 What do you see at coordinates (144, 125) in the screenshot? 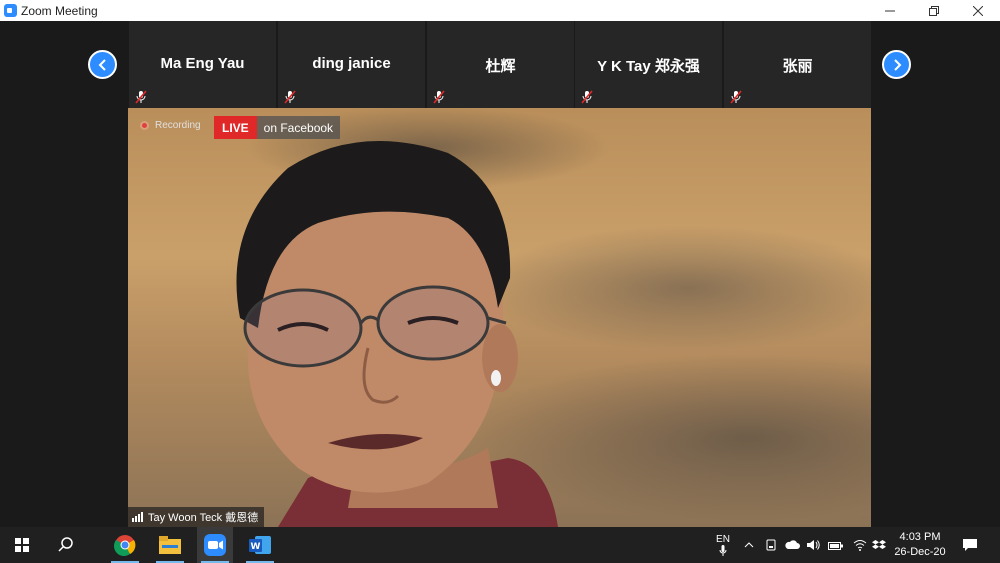
I see `recording-dot-icon` at bounding box center [144, 125].